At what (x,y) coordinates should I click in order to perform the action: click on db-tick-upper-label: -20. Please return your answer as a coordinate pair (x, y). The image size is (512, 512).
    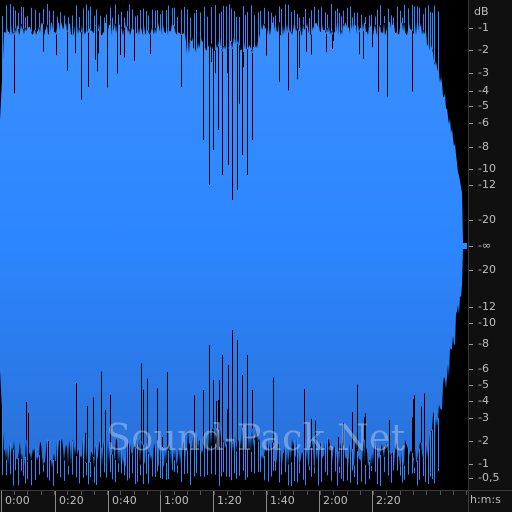
    Looking at the image, I should click on (487, 219).